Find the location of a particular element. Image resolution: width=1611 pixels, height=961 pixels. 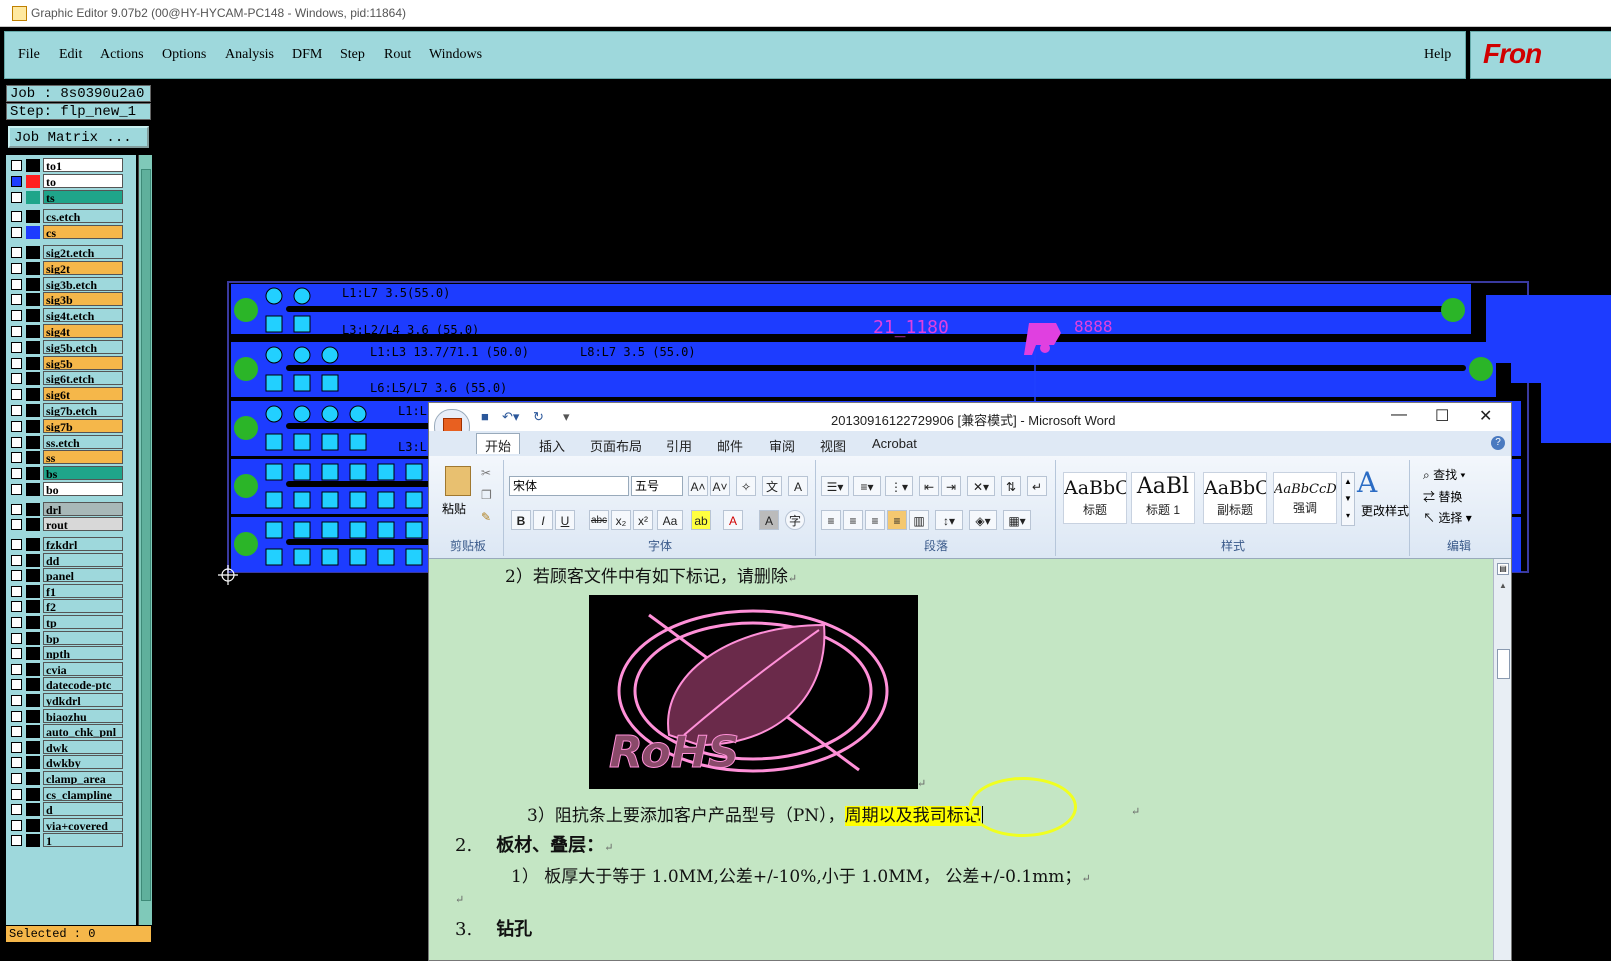

document-scrollbar: ▤ ▲ is located at coordinates (1502, 759).